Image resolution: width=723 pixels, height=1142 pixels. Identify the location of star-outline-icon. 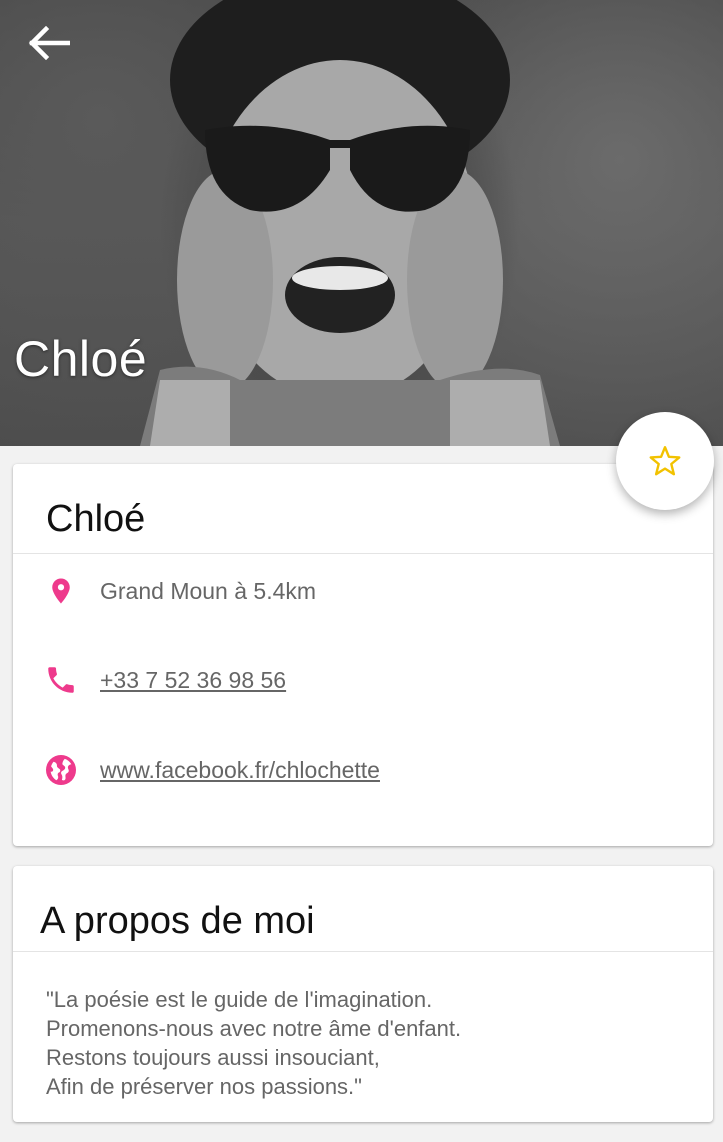
(665, 461).